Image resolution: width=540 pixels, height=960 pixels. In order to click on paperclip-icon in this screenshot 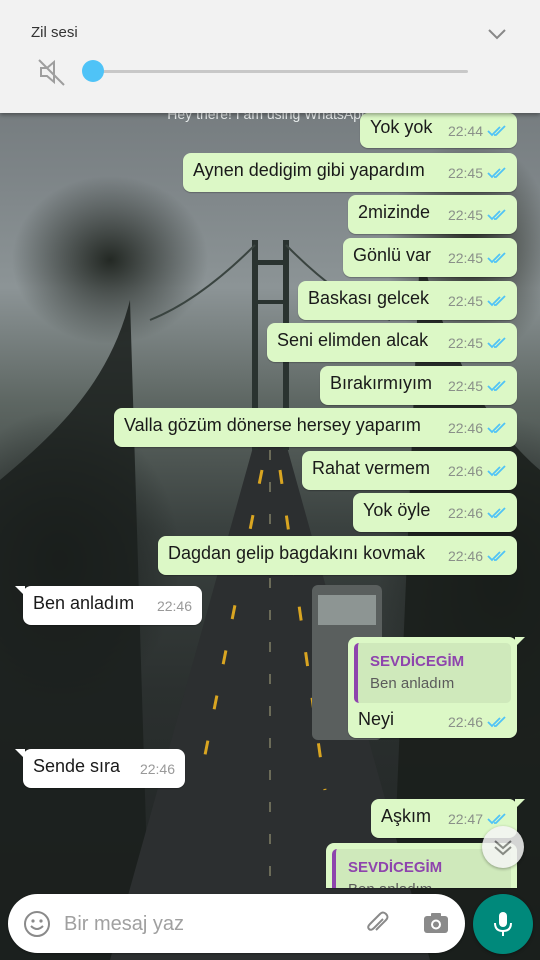, I will do `click(377, 923)`.